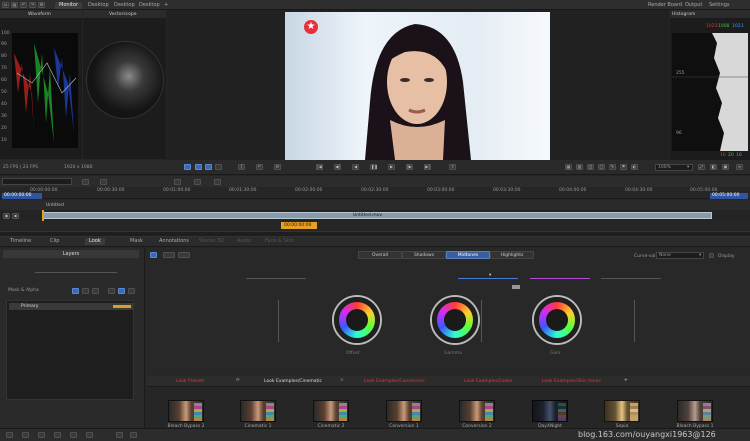 The height and width of the screenshot is (441, 750). Describe the element at coordinates (75, 291) in the screenshot. I see `mask-mode-1-icon` at that location.